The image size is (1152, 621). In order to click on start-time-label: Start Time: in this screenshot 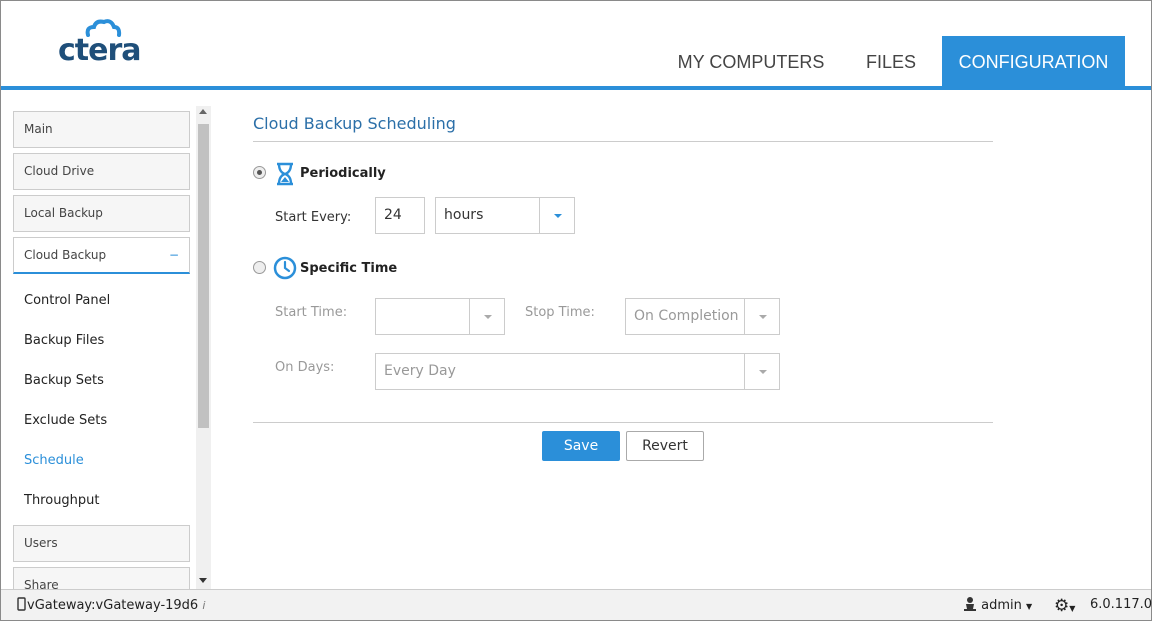, I will do `click(311, 312)`.